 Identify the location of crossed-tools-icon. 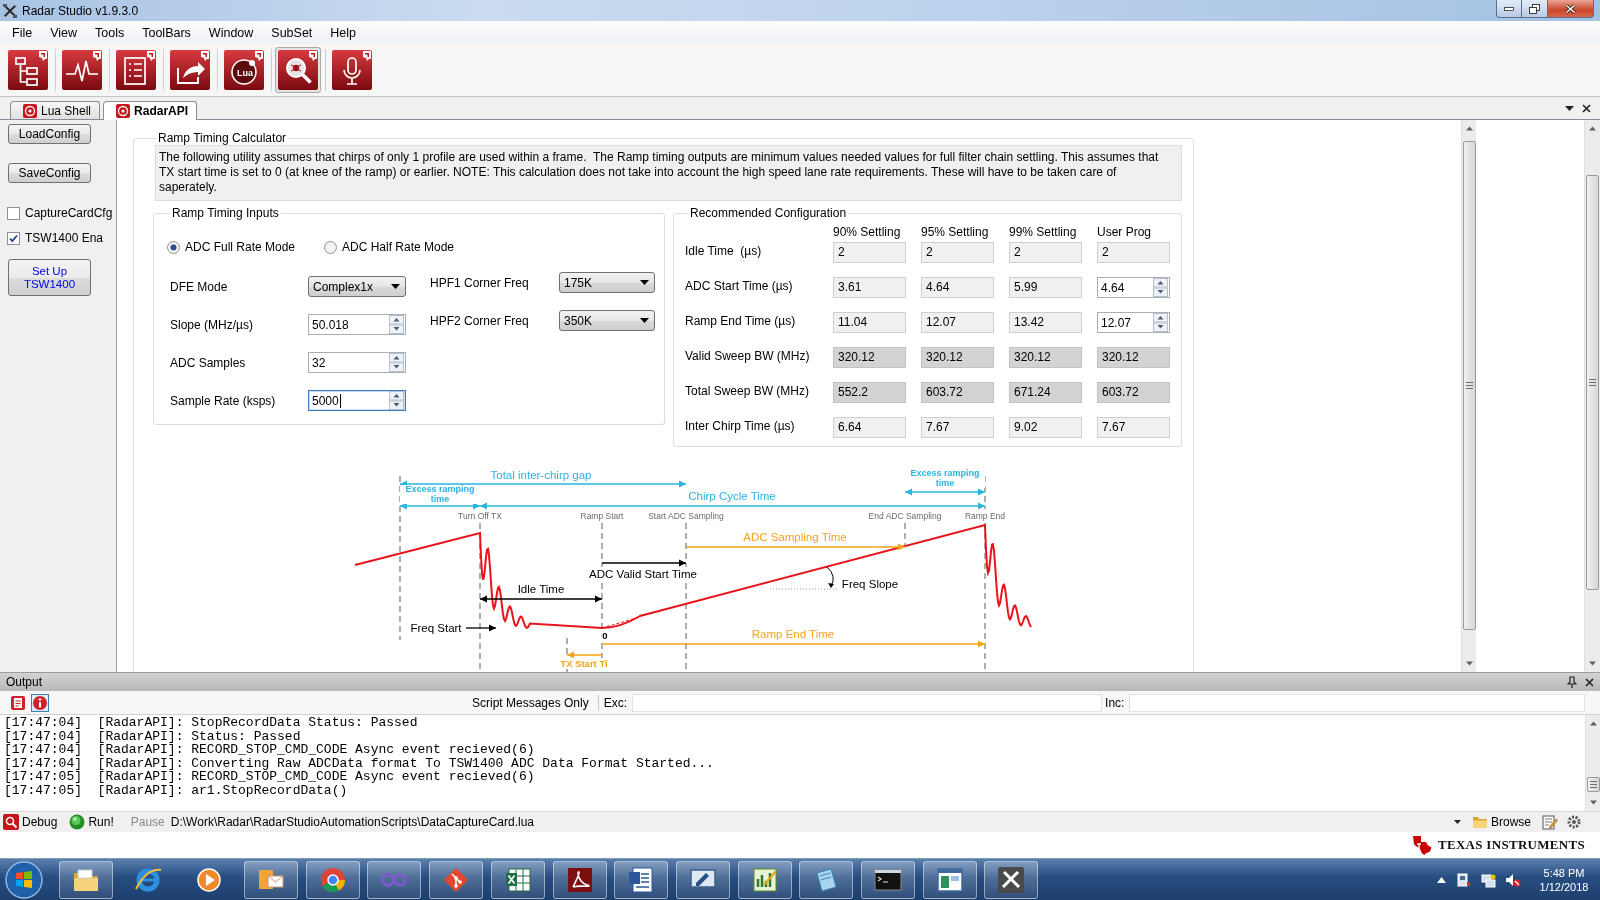
(10, 10).